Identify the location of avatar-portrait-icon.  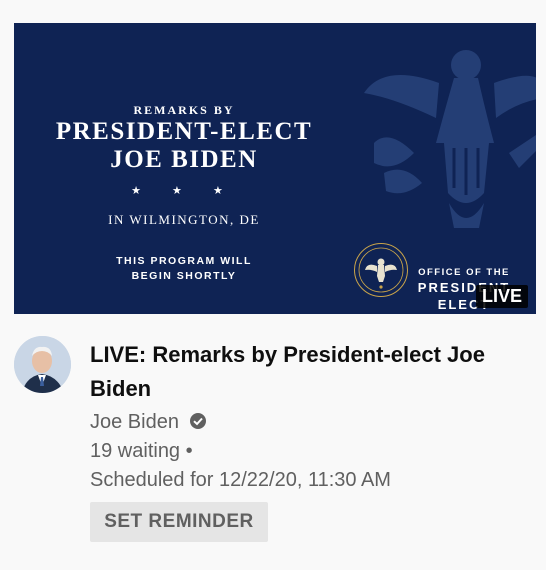
(42, 364).